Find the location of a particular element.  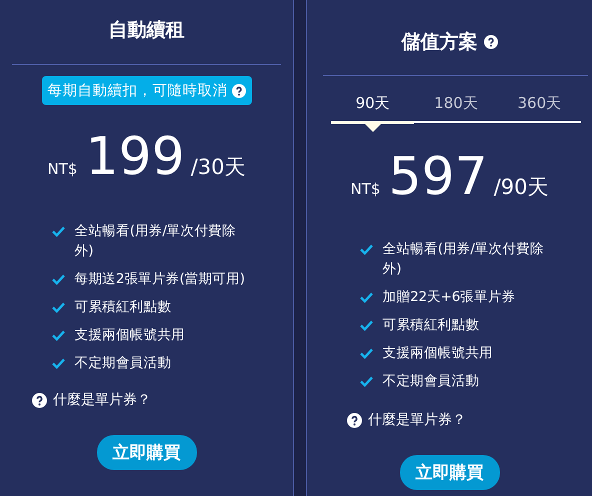

renewal-badge: 每期自動續扣，可隨時取消 is located at coordinates (147, 90).